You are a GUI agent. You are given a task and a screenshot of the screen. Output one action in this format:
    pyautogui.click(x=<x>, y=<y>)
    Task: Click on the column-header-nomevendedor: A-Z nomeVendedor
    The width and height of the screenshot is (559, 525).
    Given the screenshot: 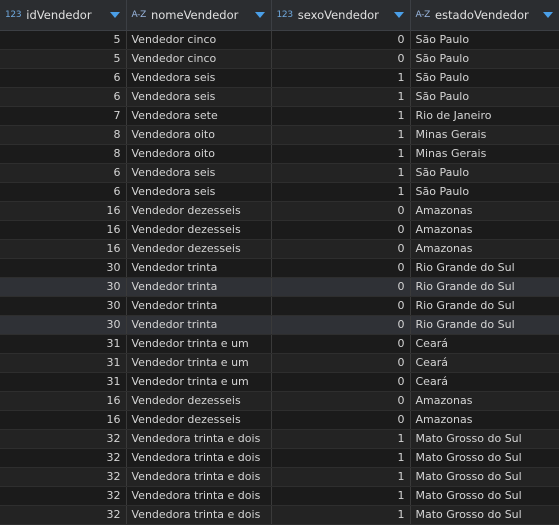 What is the action you would take?
    pyautogui.click(x=199, y=15)
    